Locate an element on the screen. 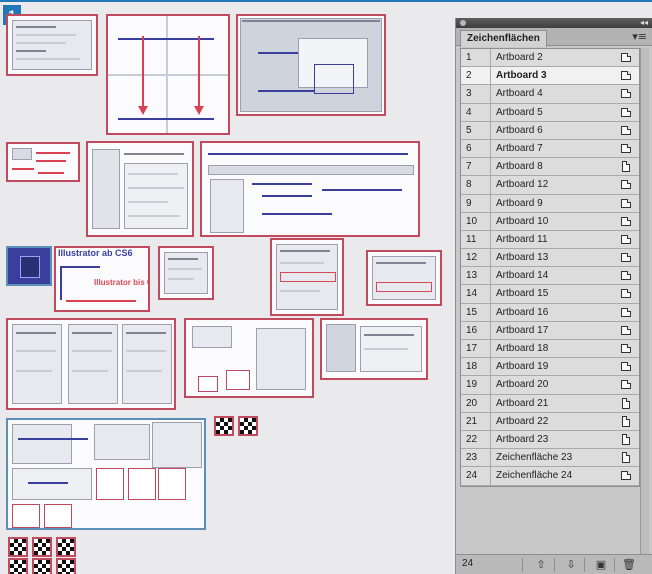  artboard-row: 24 Zeichenfläche 24 is located at coordinates (550, 476).